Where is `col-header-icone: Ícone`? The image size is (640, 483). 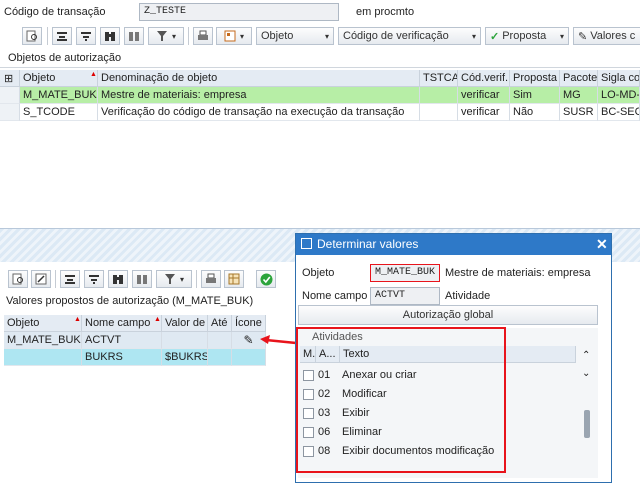 col-header-icone: Ícone is located at coordinates (249, 323).